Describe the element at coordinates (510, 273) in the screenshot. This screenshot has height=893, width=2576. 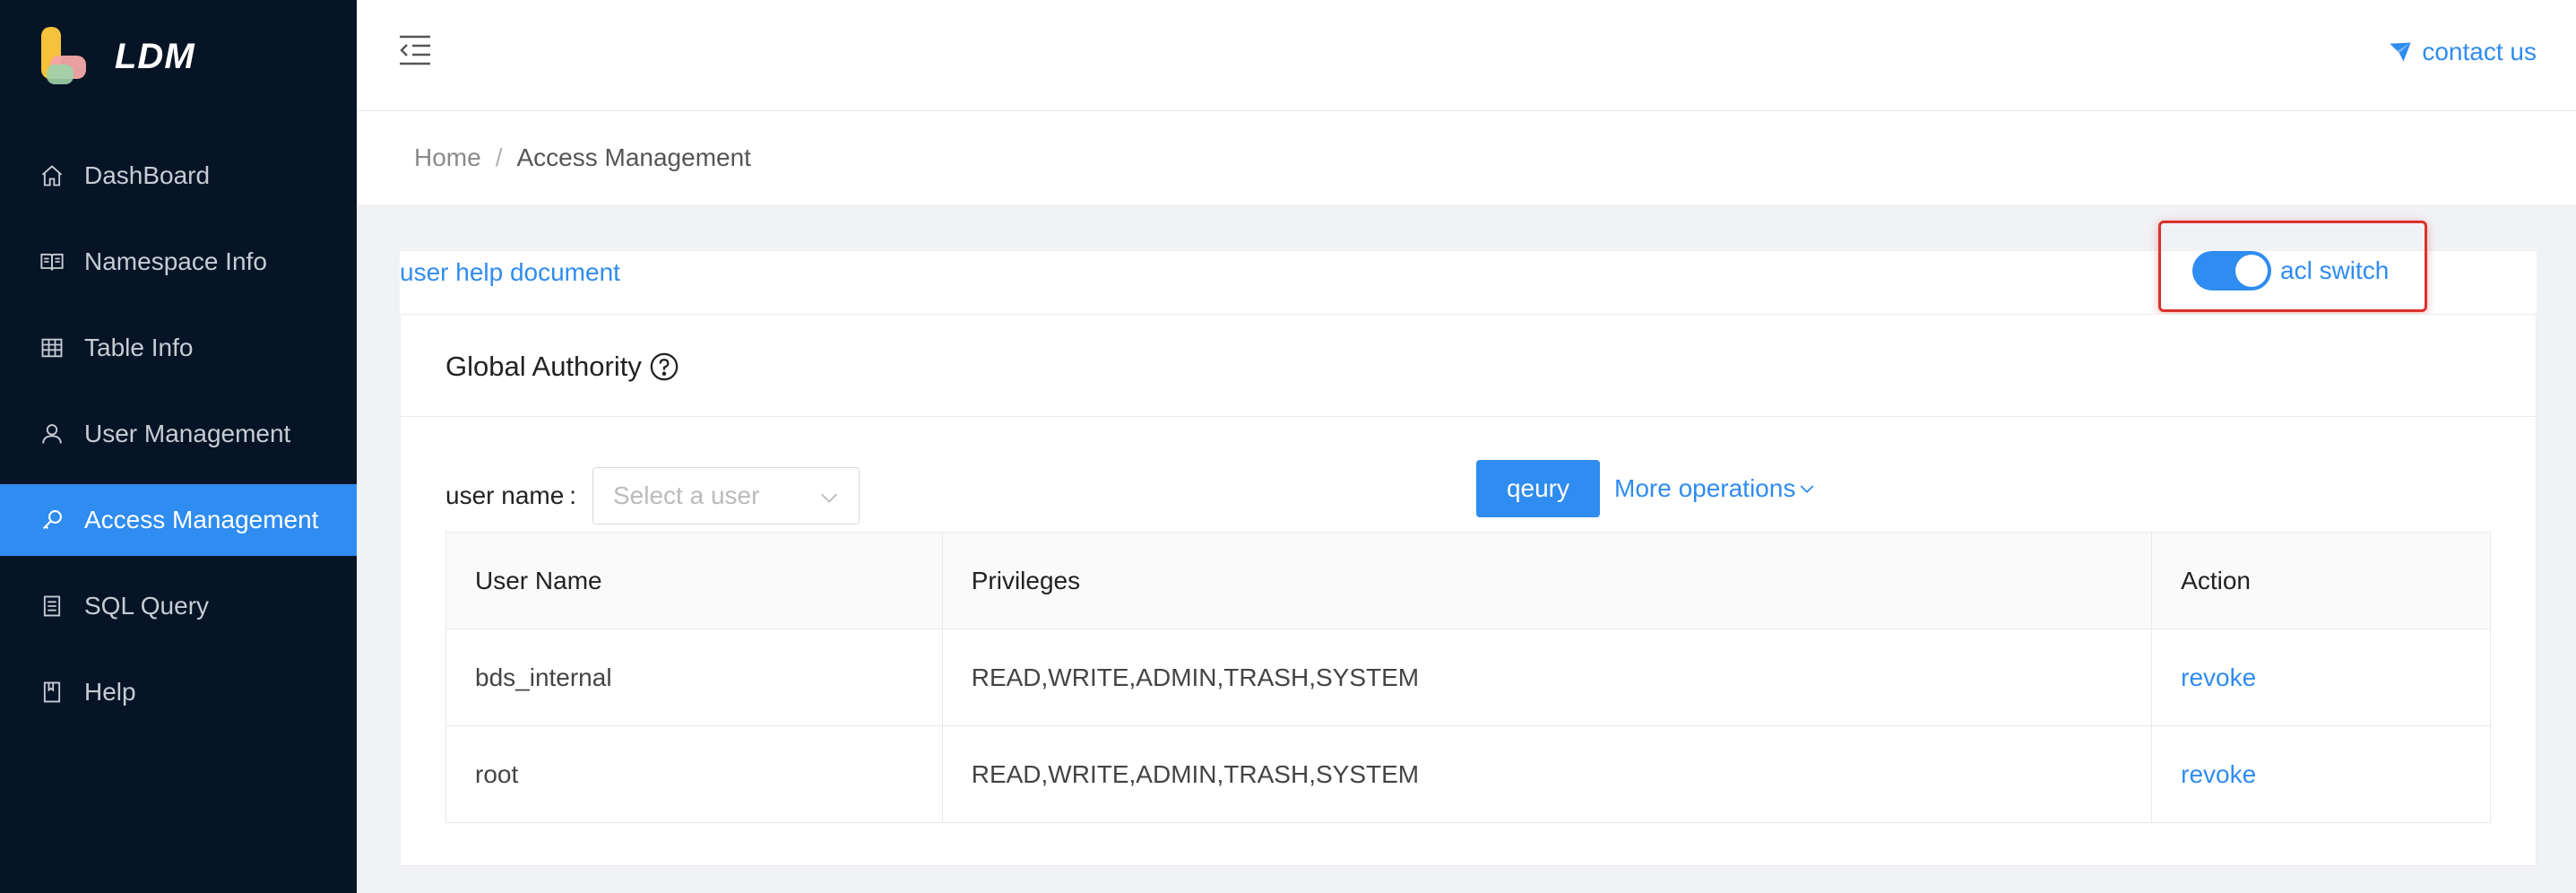
I see `user-help-document-link: user help document` at that location.